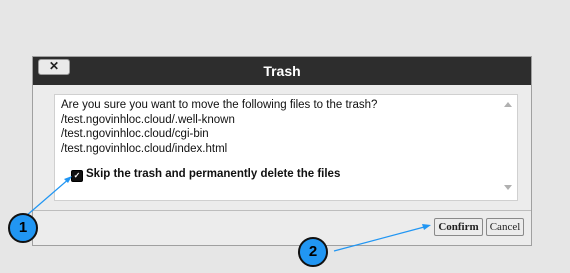 This screenshot has height=273, width=570. Describe the element at coordinates (426, 227) in the screenshot. I see `arrow-2-head` at that location.